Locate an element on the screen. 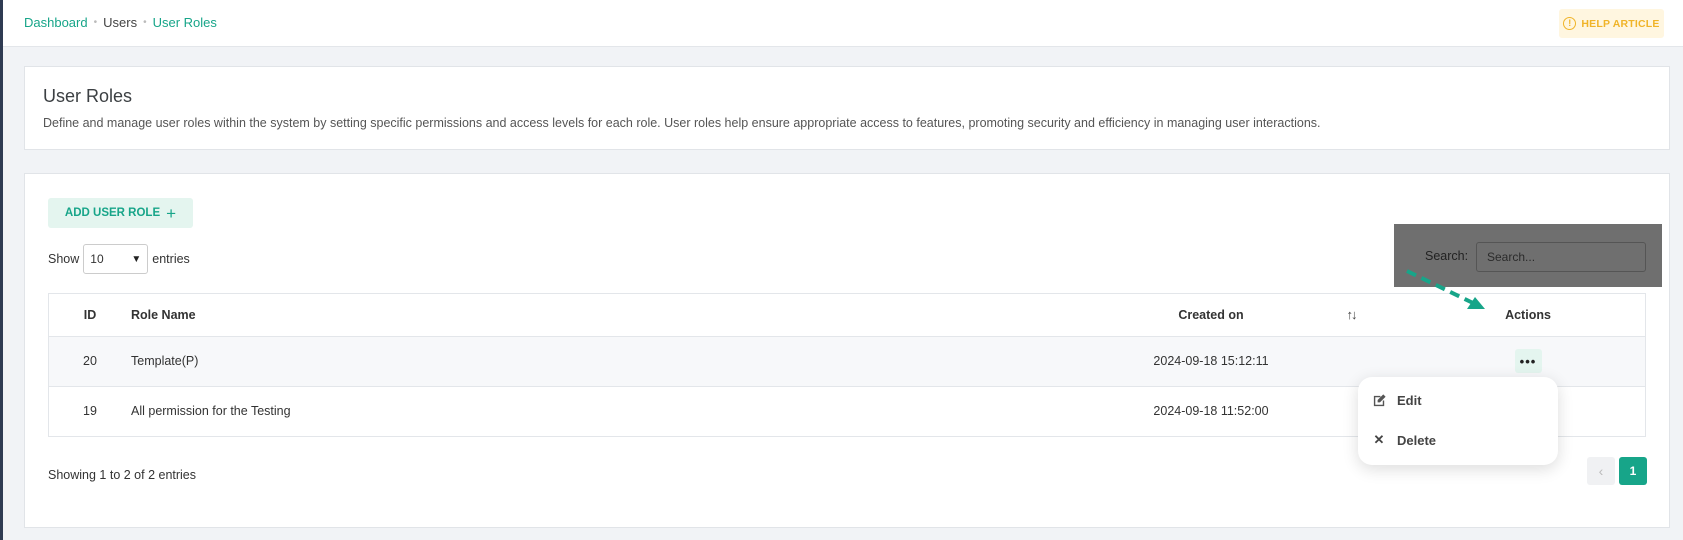  cell-id: 19 is located at coordinates (90, 411).